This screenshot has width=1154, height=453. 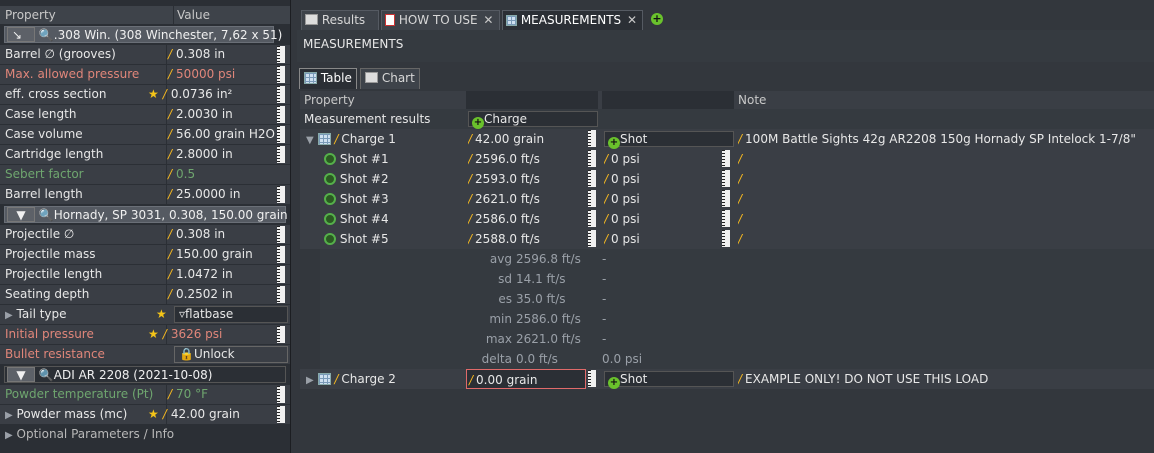 What do you see at coordinates (145, 234) in the screenshot?
I see `prop-row-projectile-diameter: Projectile ∅/0.308 in` at bounding box center [145, 234].